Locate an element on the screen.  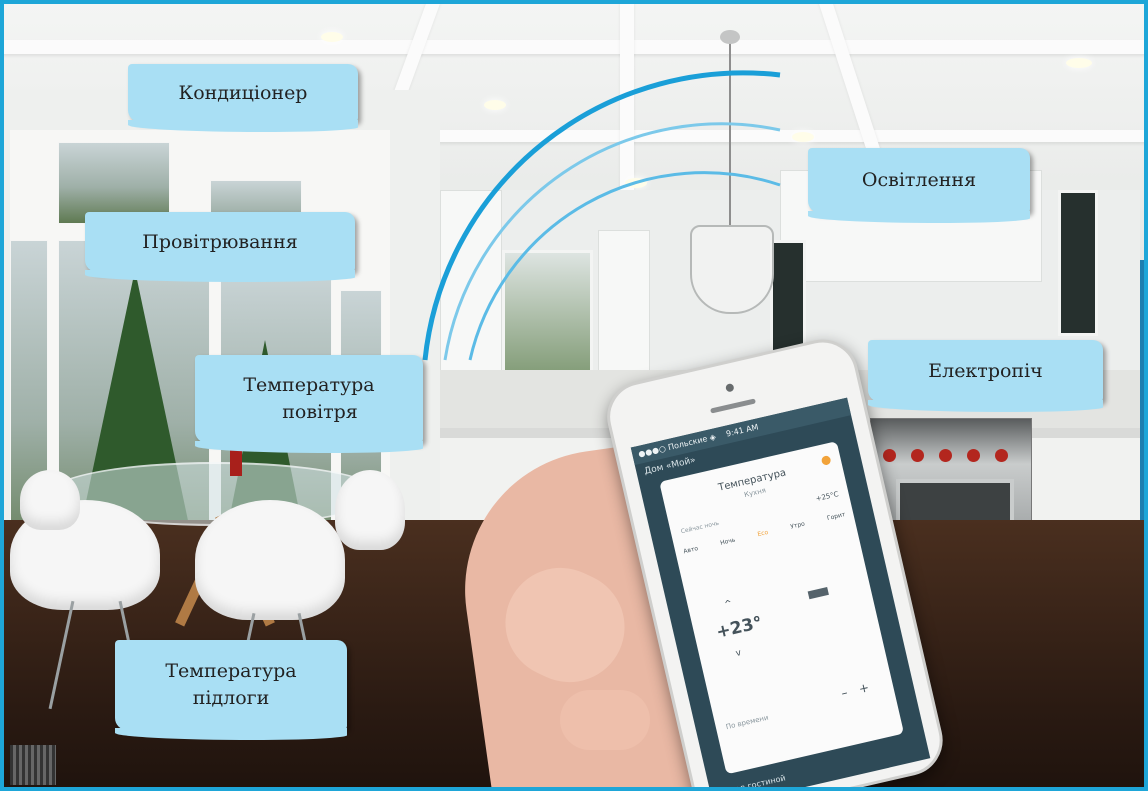
chevron-down-icon: v is located at coordinates (738, 653).